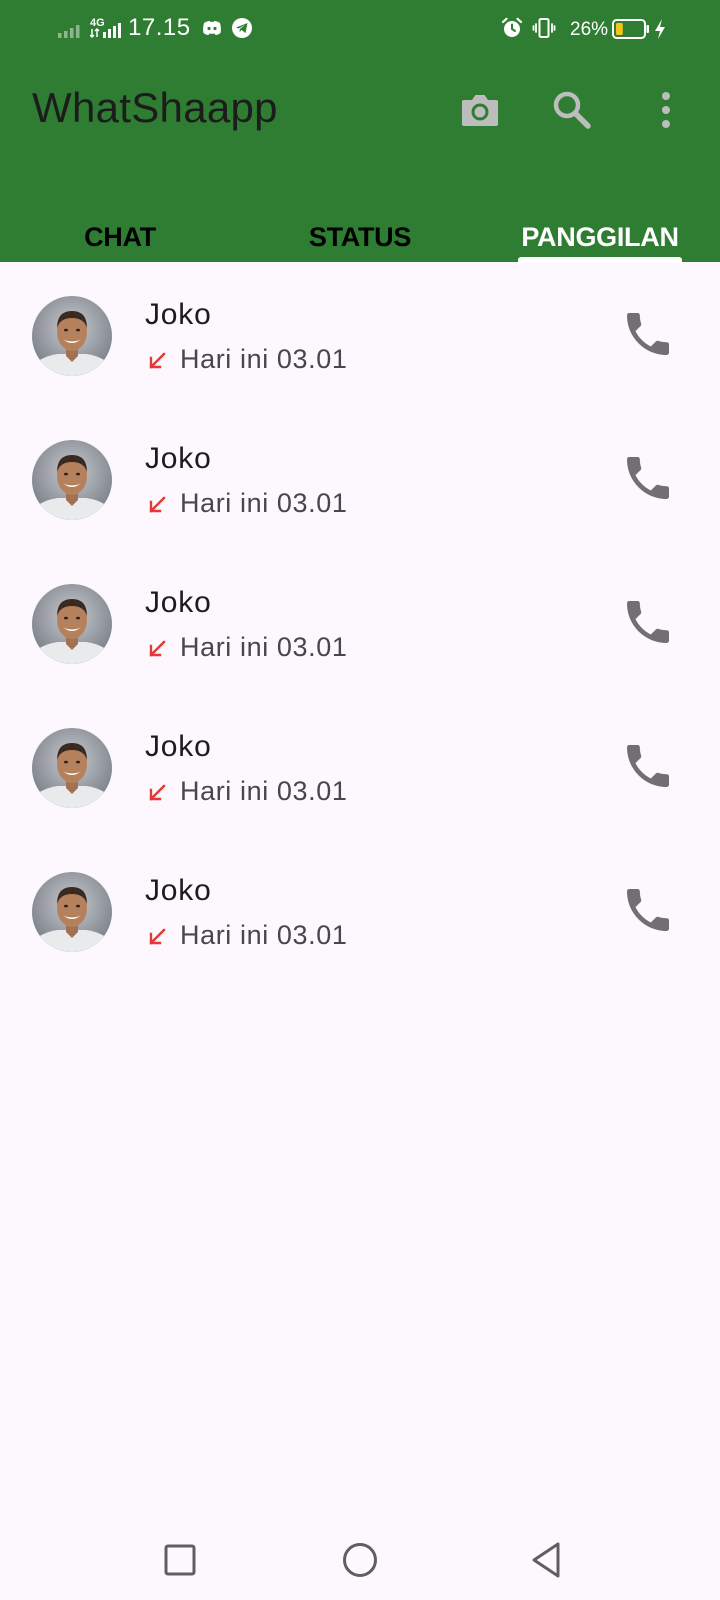  I want to click on tab-chat: CHAT, so click(120, 242).